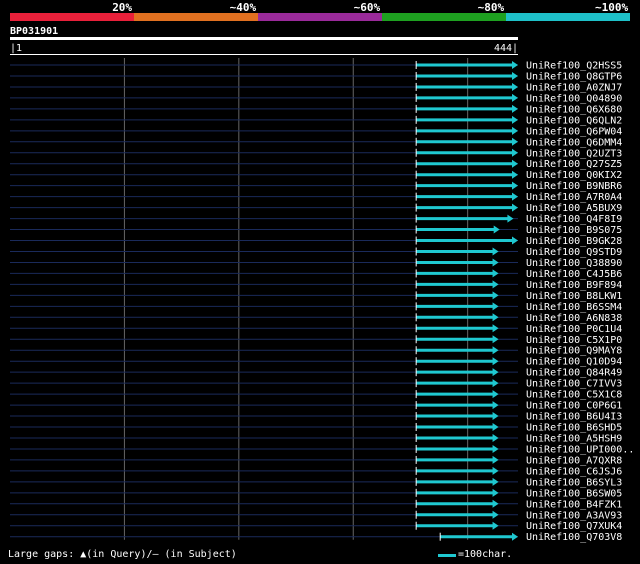 This screenshot has width=640, height=564. Describe the element at coordinates (316, 428) in the screenshot. I see `hit-row: UniRef100_B6SHD5` at that location.